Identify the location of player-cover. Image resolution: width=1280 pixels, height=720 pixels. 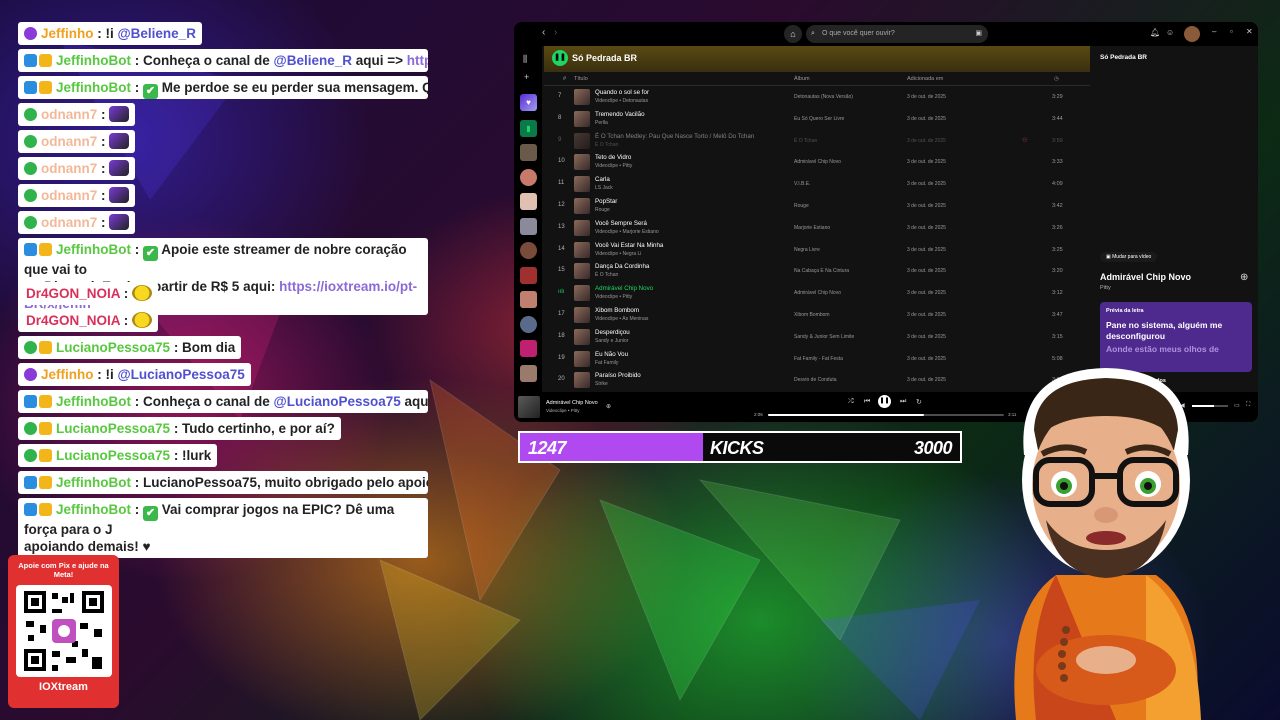
(529, 407).